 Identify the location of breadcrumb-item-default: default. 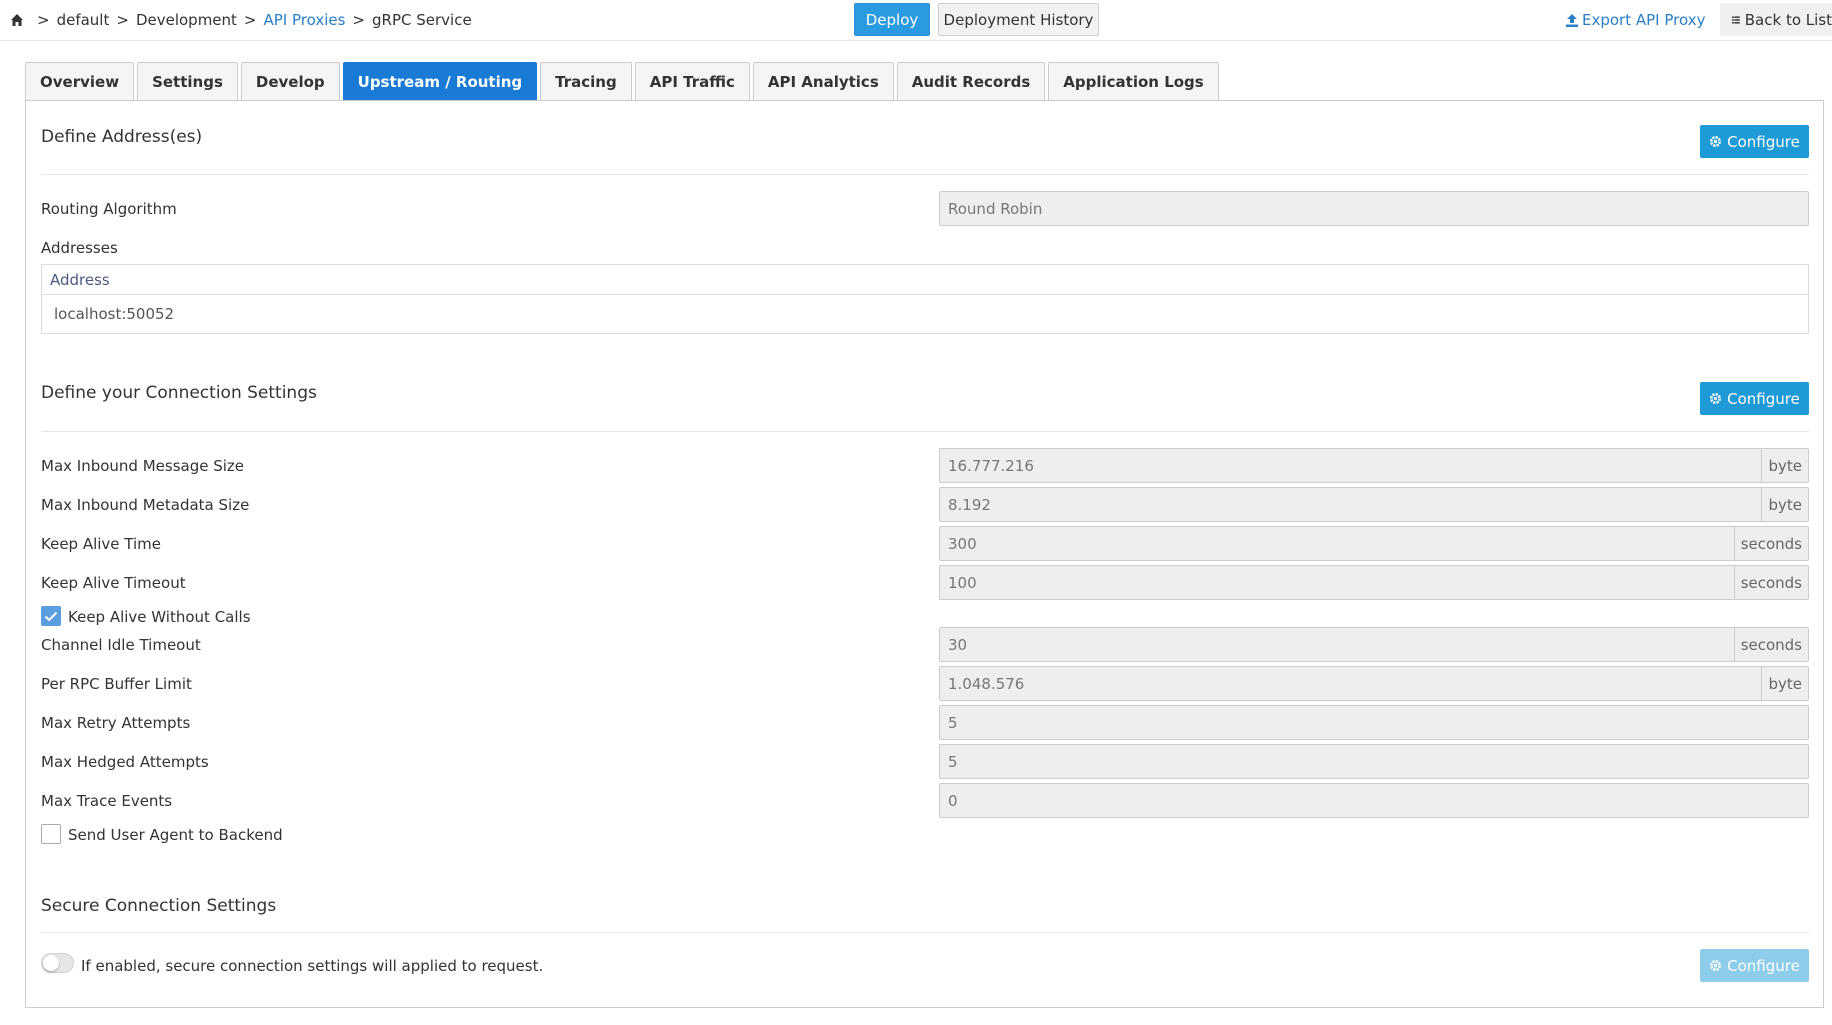
(83, 20).